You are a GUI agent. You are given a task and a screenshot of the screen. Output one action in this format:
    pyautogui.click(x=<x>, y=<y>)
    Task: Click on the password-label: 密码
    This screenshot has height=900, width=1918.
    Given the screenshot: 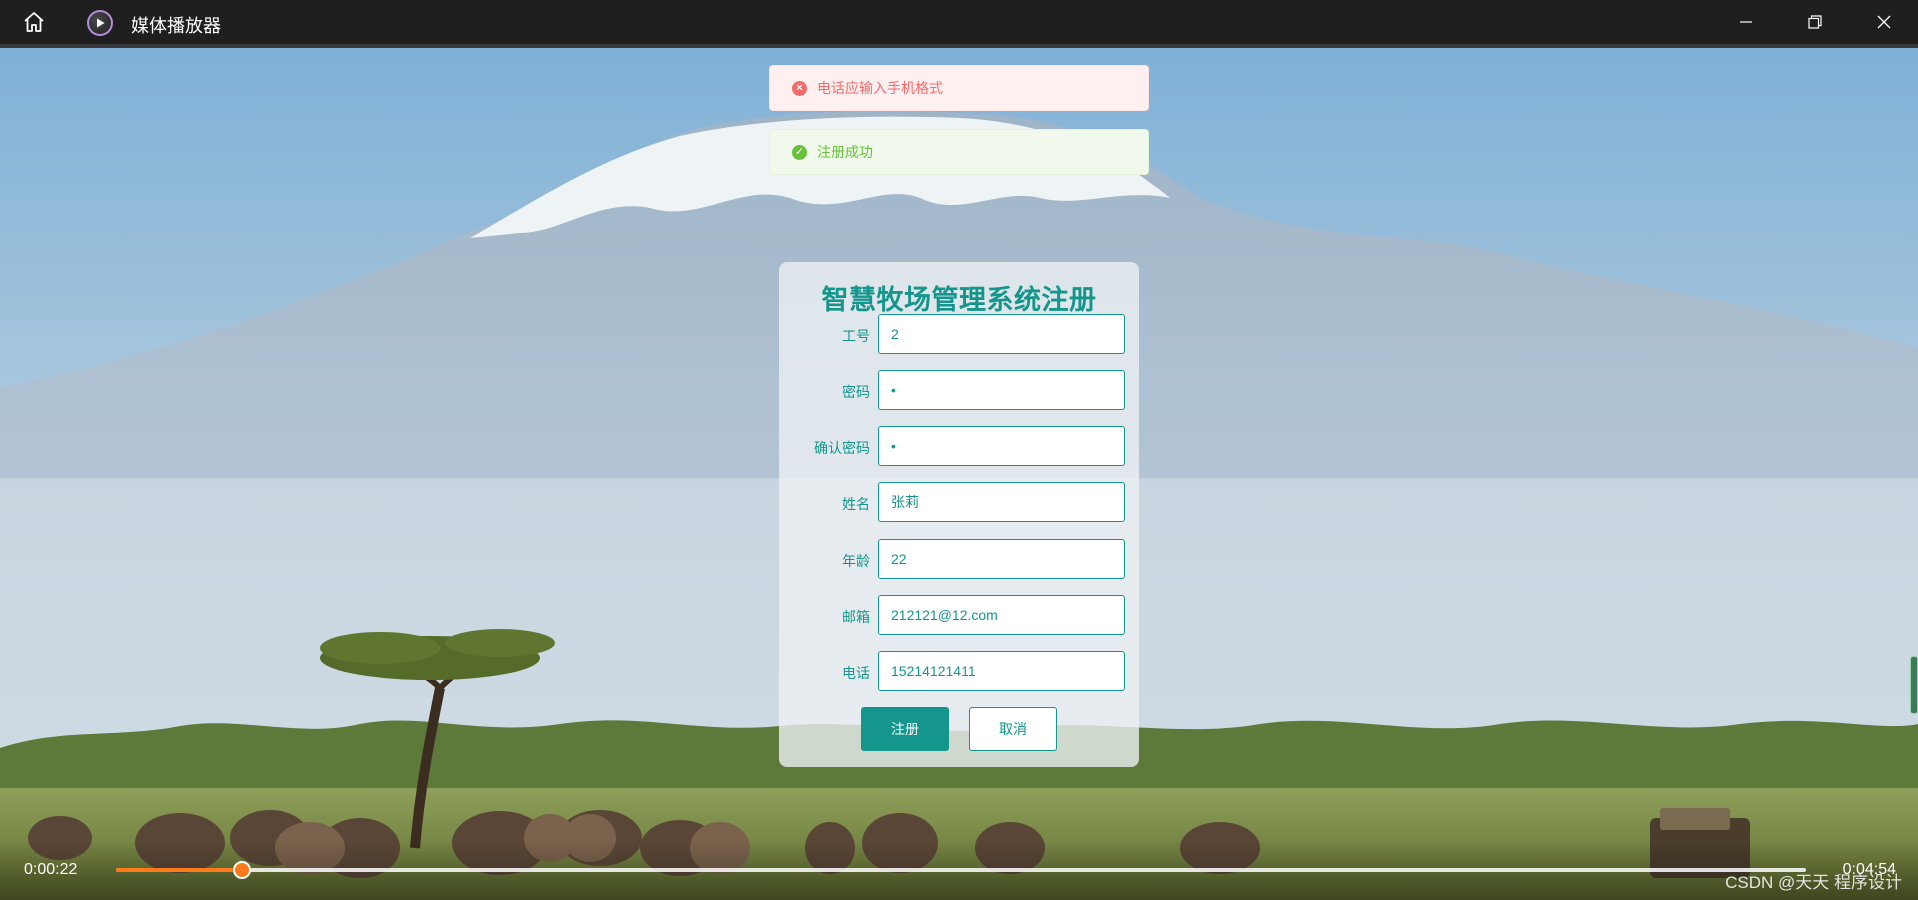 What is the action you would take?
    pyautogui.click(x=856, y=392)
    